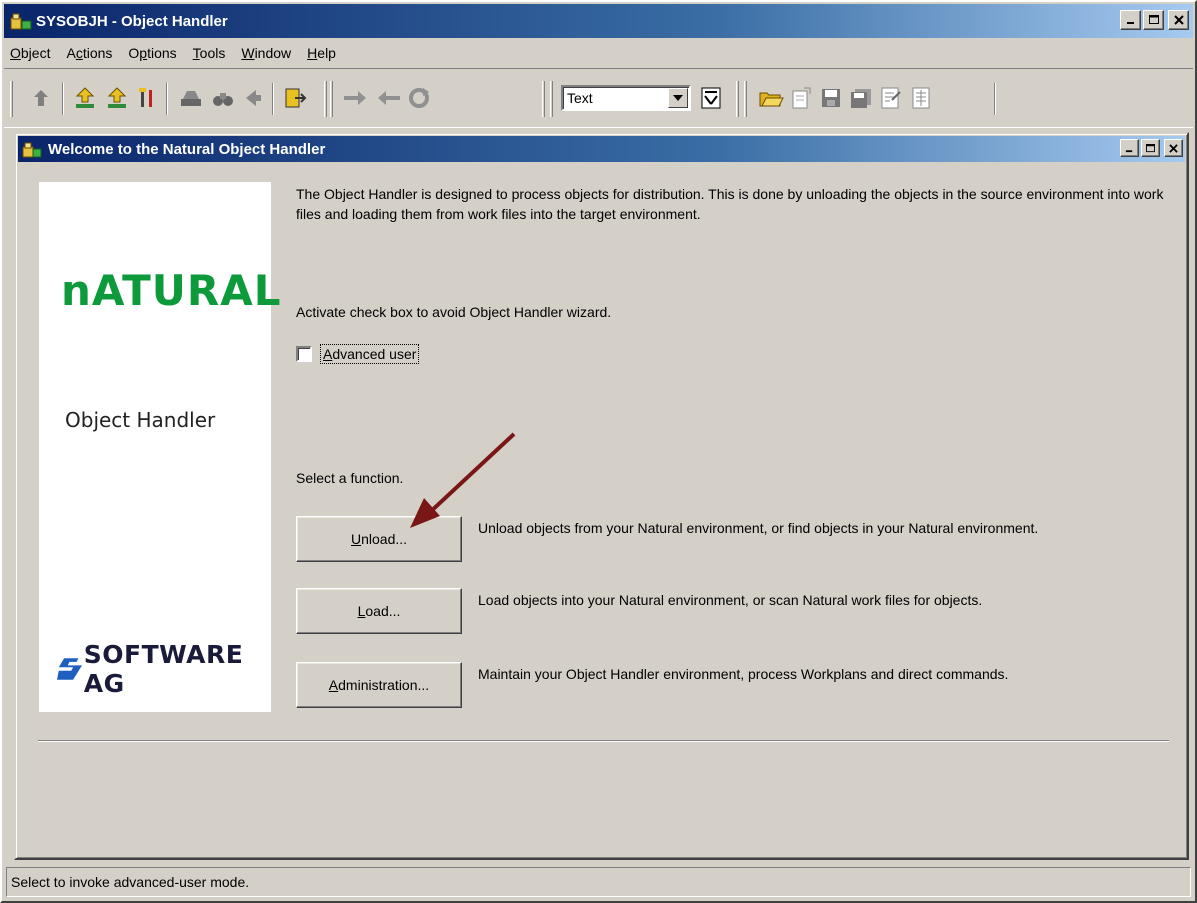  I want to click on save-icon, so click(831, 98).